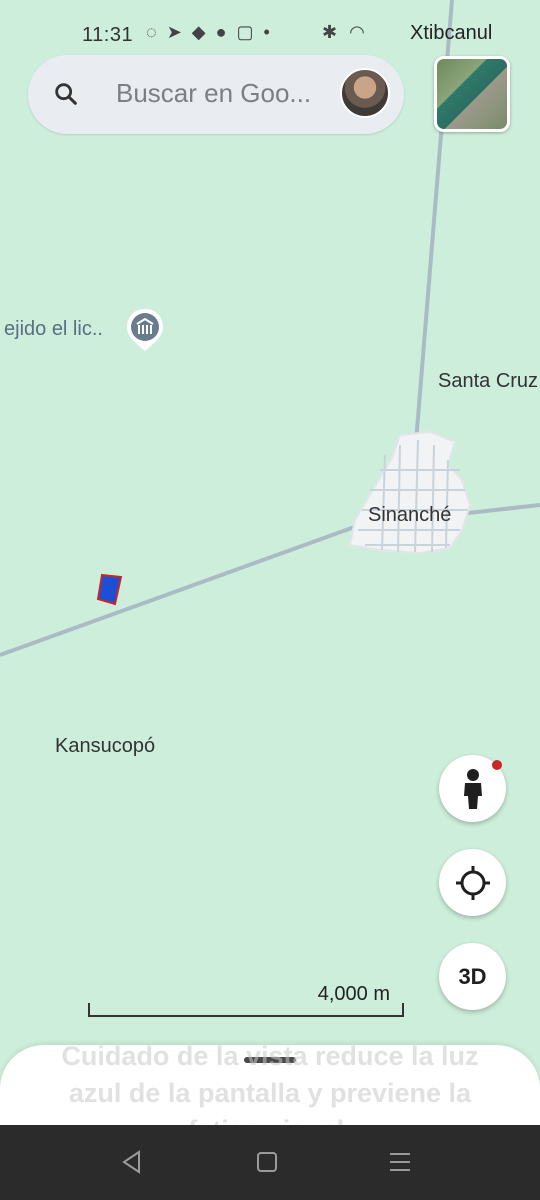  What do you see at coordinates (343, 32) in the screenshot?
I see `system-icons: ✱ ◠` at bounding box center [343, 32].